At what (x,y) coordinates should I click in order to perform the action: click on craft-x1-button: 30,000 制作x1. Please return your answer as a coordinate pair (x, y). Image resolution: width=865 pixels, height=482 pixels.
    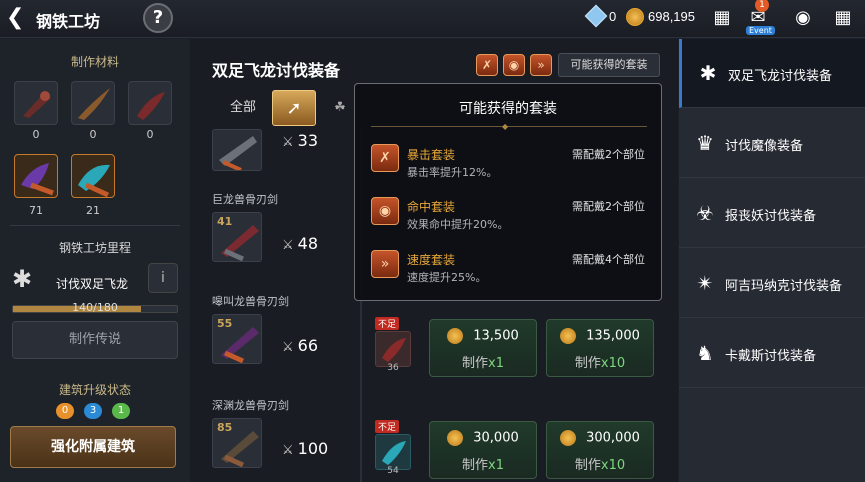
    Looking at the image, I should click on (483, 450).